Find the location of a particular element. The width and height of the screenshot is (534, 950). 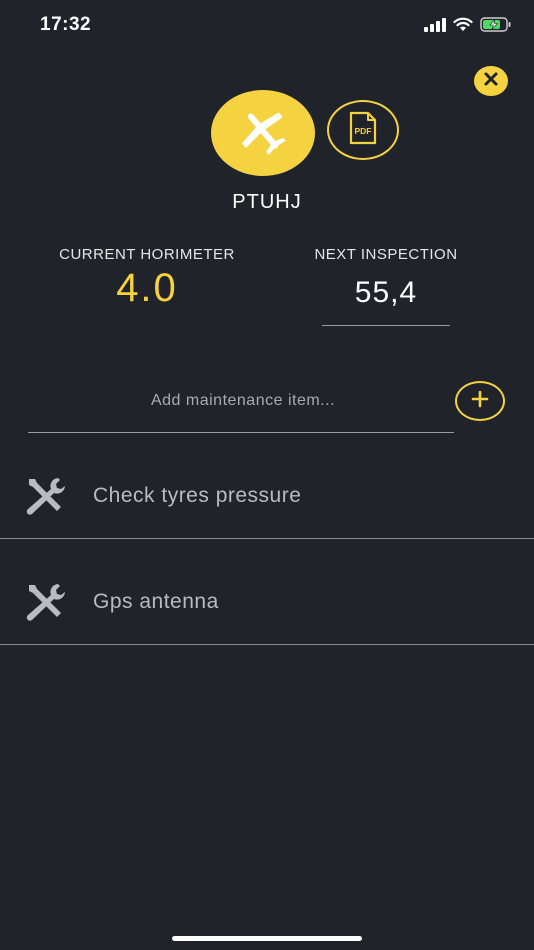

next-inspection-field: 55,4 is located at coordinates (386, 293).